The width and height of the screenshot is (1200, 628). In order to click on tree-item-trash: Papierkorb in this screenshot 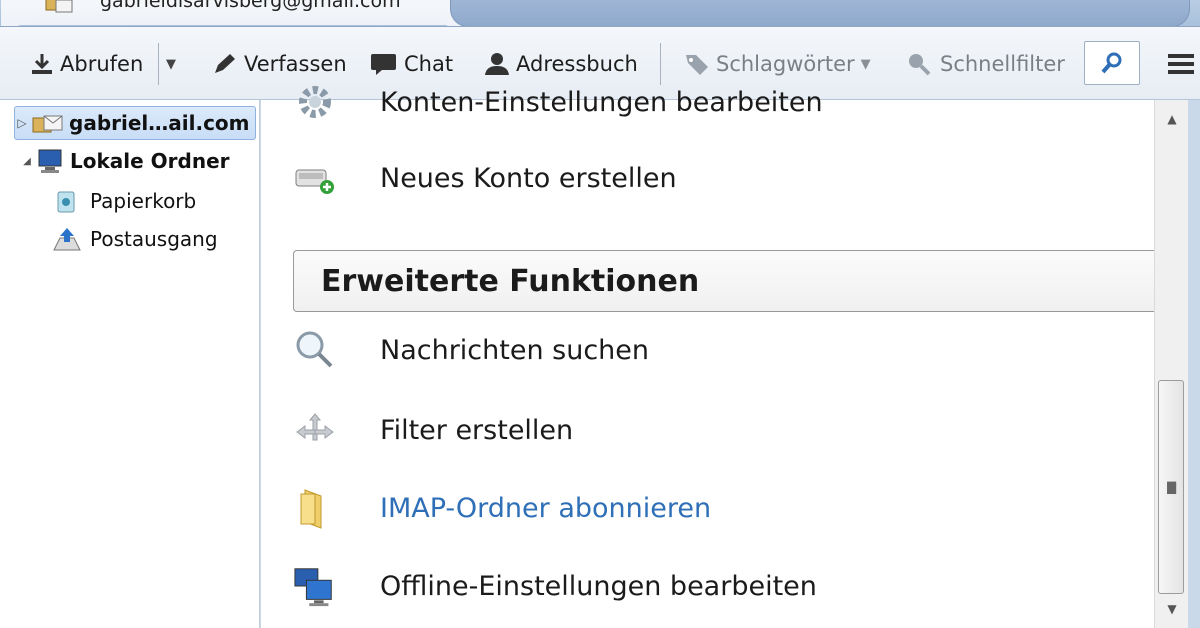, I will do `click(124, 201)`.